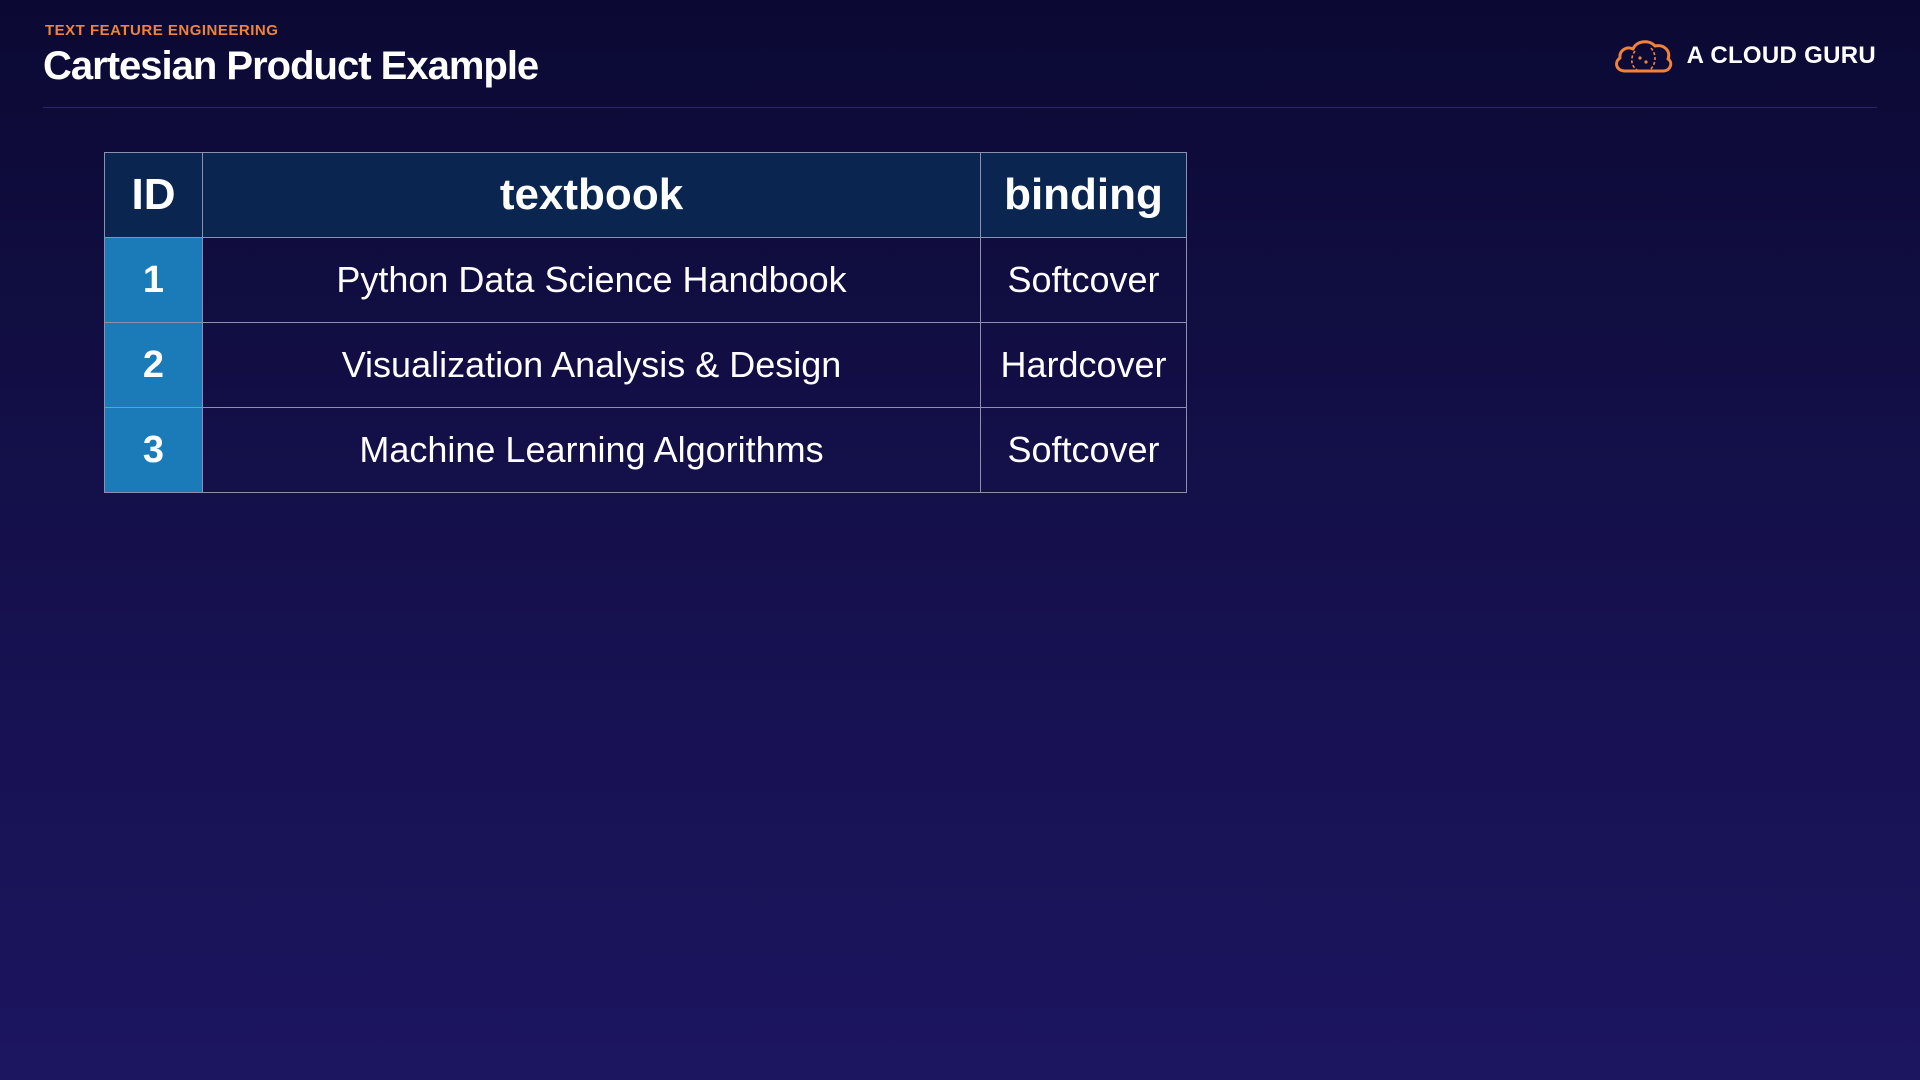 This screenshot has height=1080, width=1920. What do you see at coordinates (291, 66) in the screenshot?
I see `page-title: Cartesian Product Example` at bounding box center [291, 66].